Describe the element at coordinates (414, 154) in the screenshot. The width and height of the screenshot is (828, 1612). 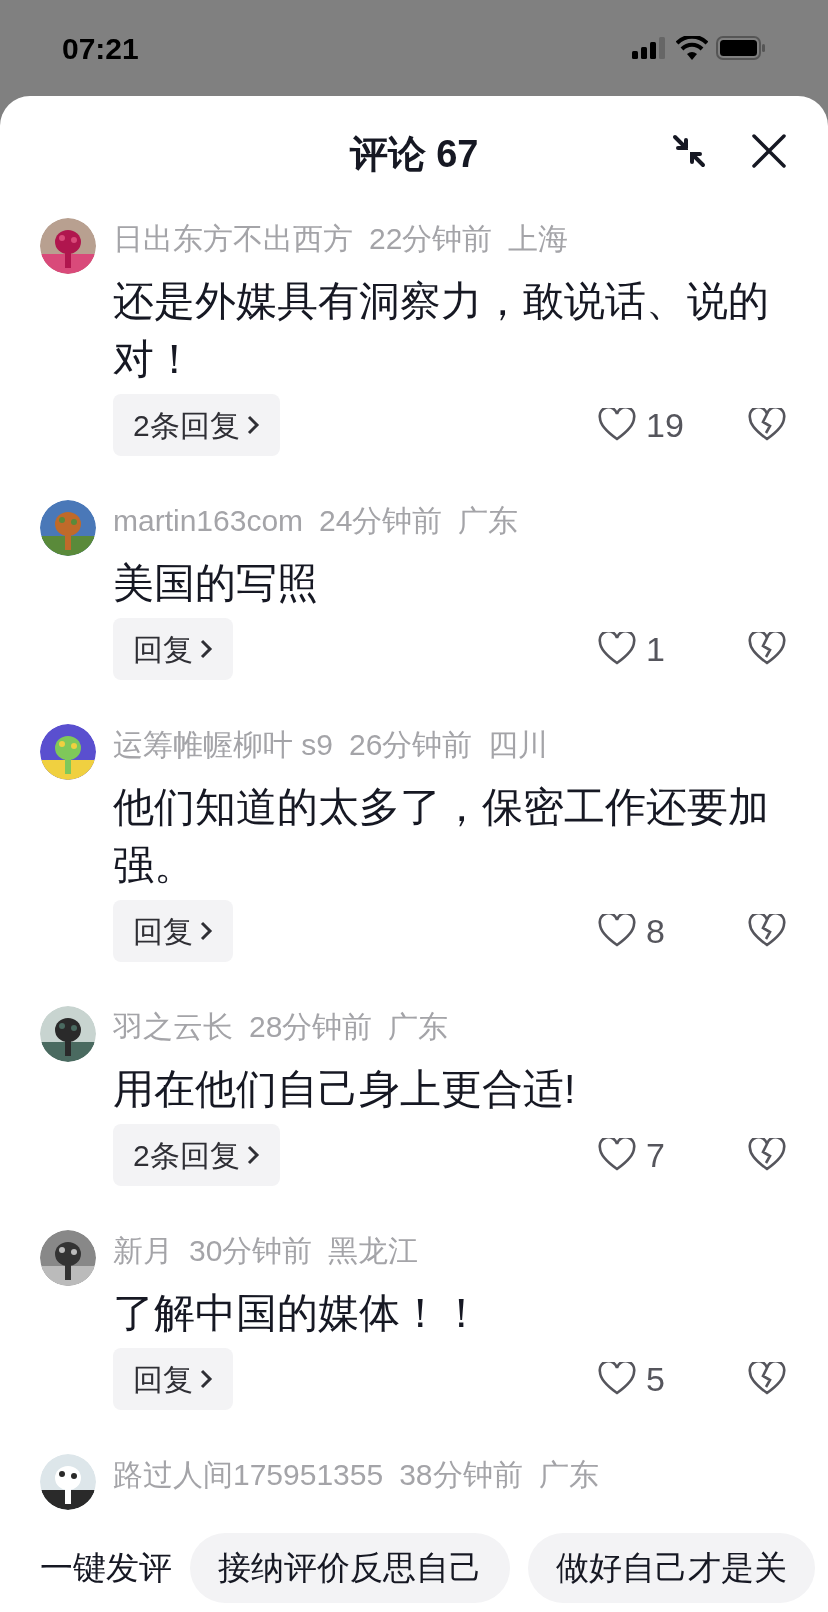
I see `sheet-title: 评论 67` at that location.